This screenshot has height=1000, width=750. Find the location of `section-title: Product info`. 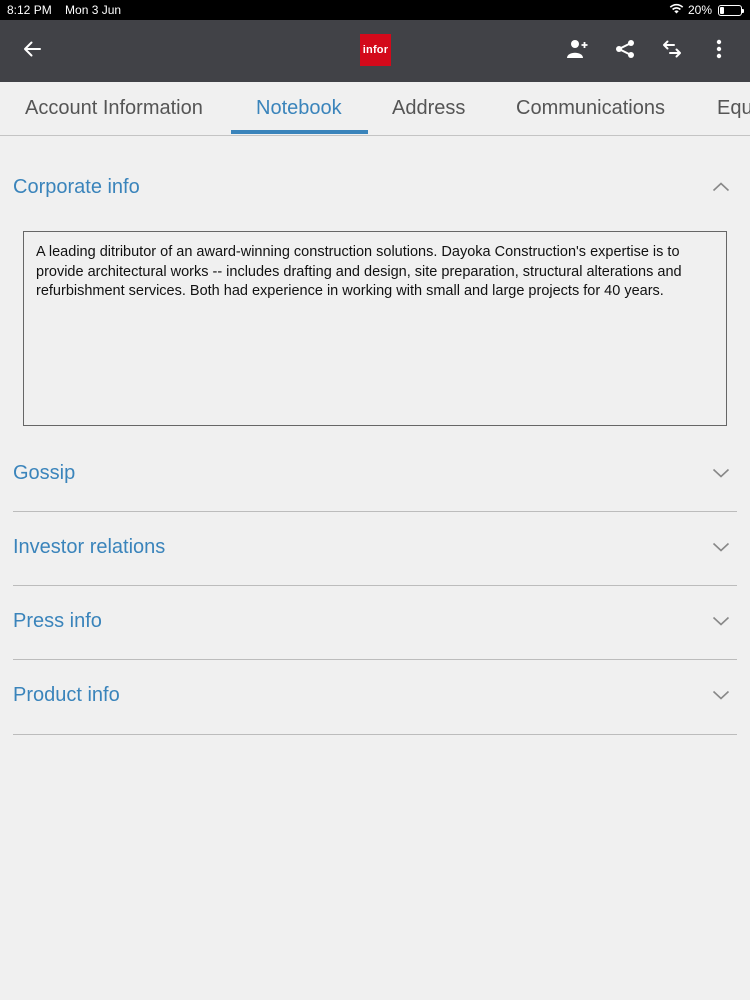

section-title: Product info is located at coordinates (66, 694).